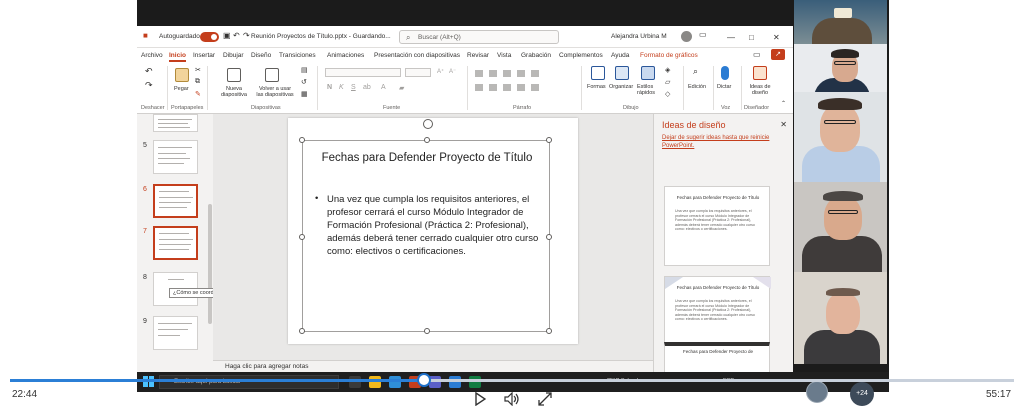  Describe the element at coordinates (535, 73) in the screenshot. I see `line-spacing-icon` at that location.